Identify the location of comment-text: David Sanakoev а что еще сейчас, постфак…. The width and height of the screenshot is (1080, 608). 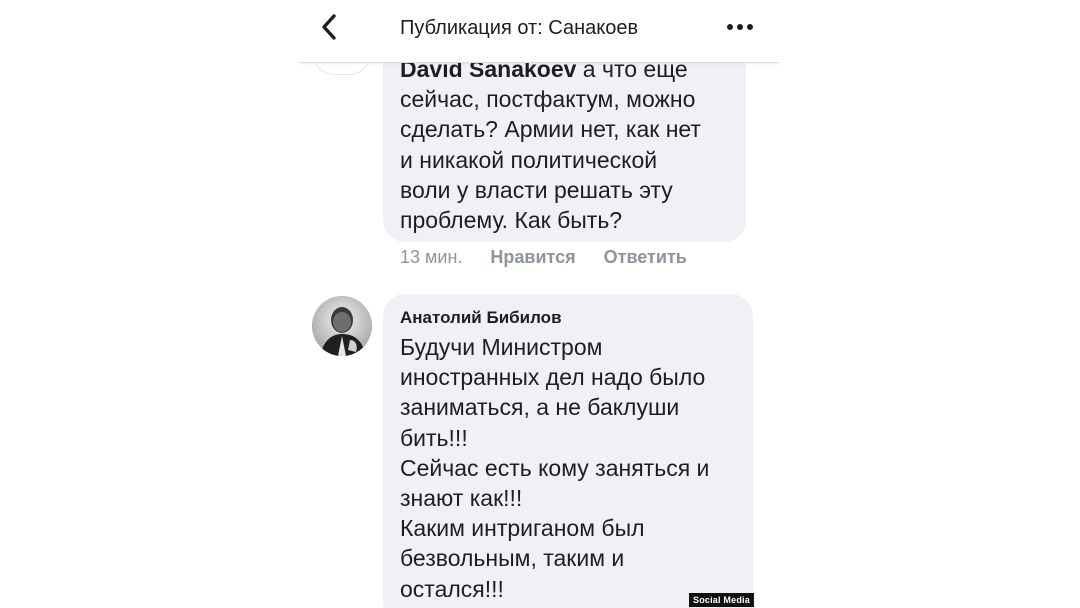
(572, 144).